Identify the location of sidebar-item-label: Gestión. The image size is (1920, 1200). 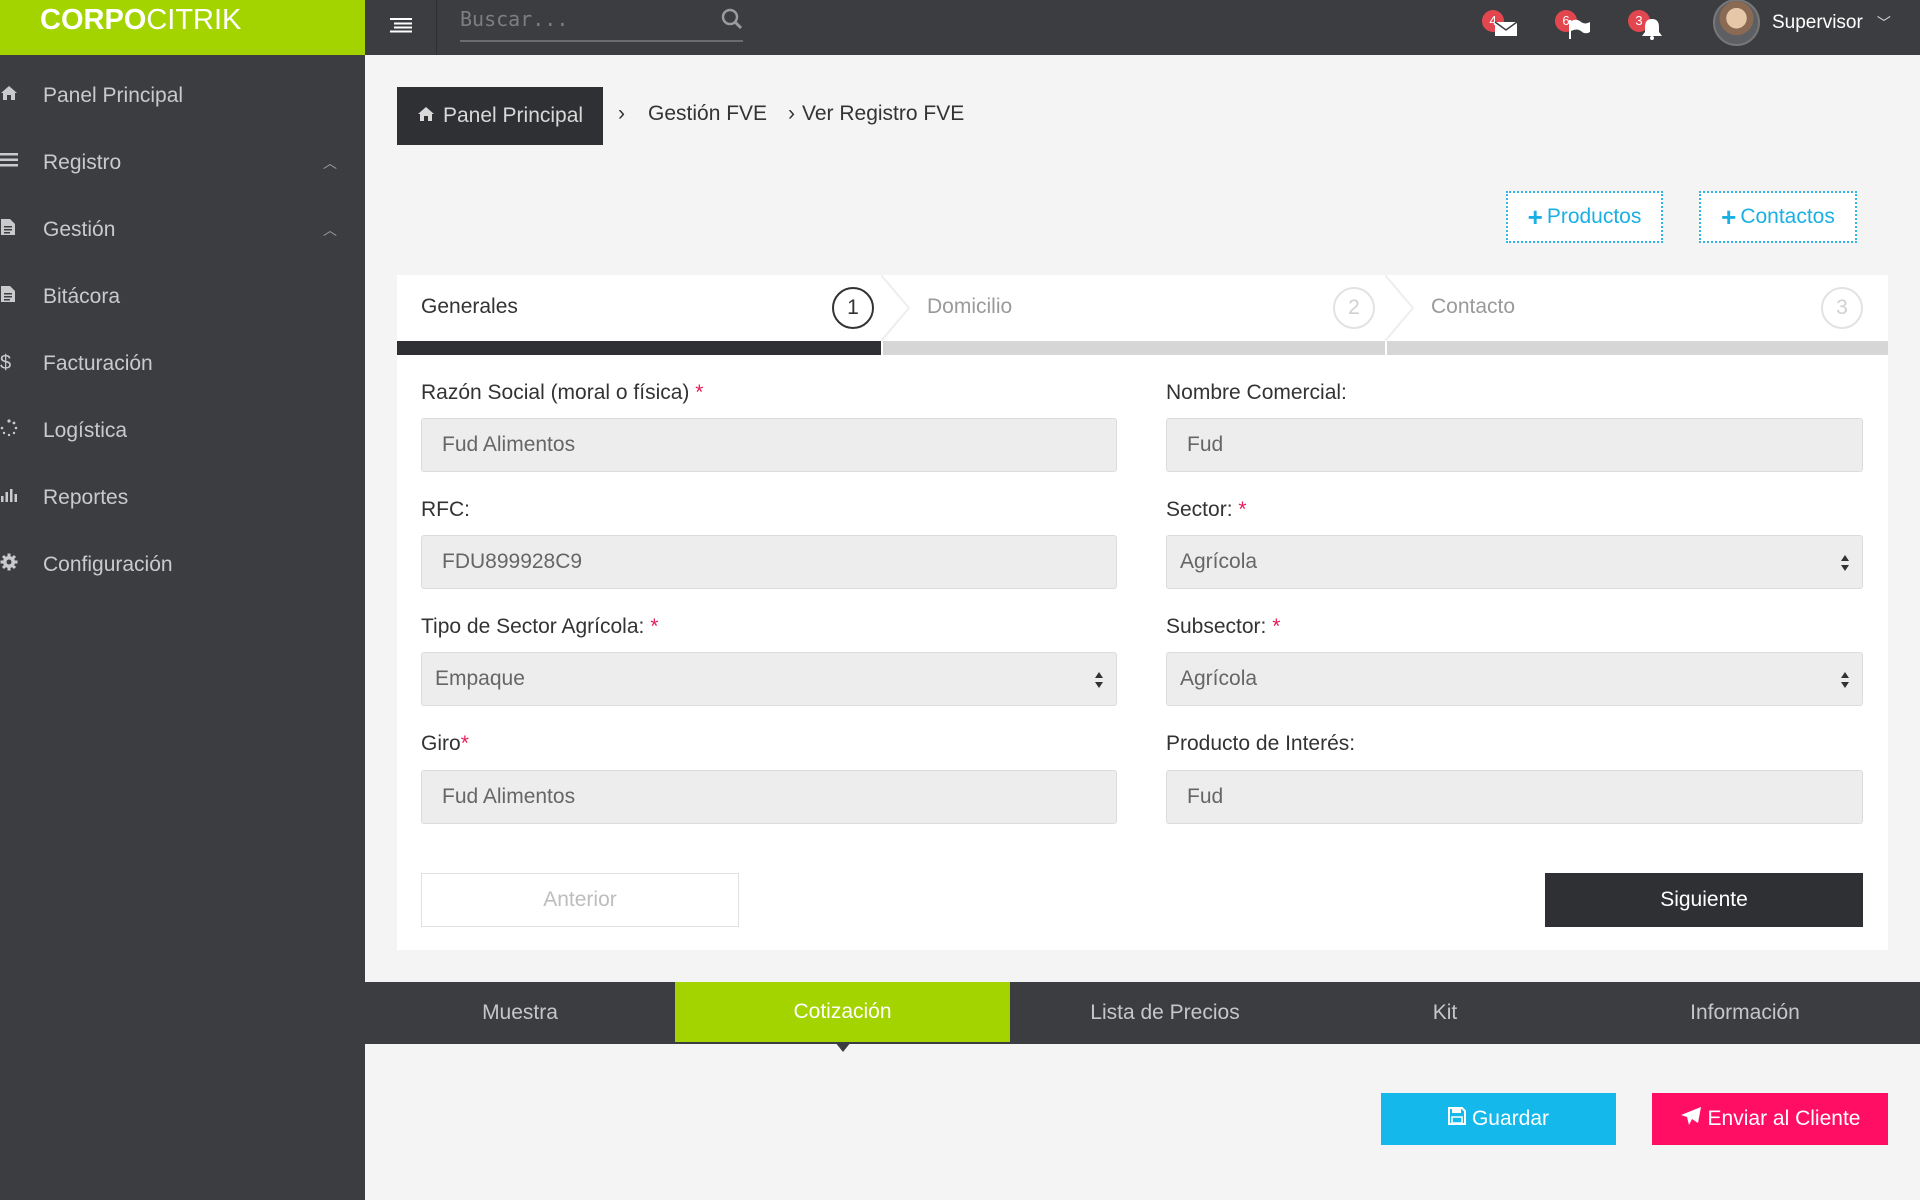
(79, 229).